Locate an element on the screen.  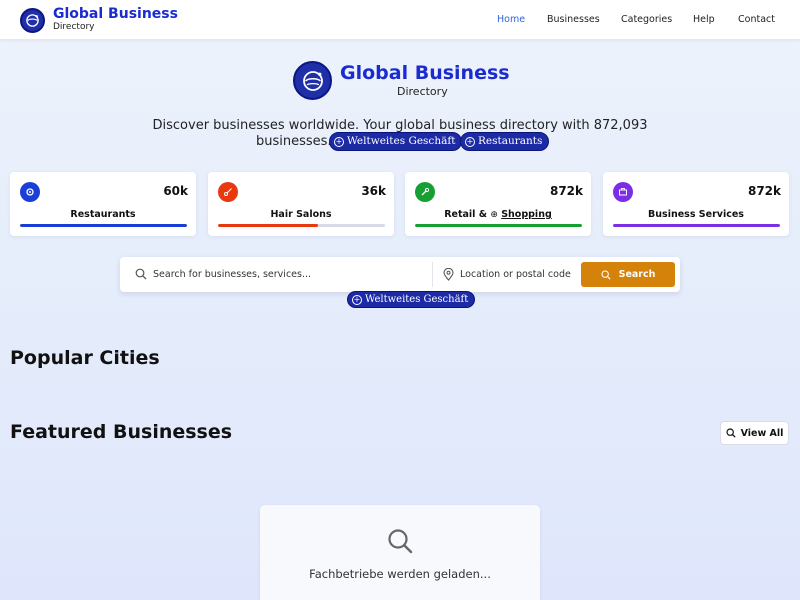
location-input is located at coordinates (520, 274).